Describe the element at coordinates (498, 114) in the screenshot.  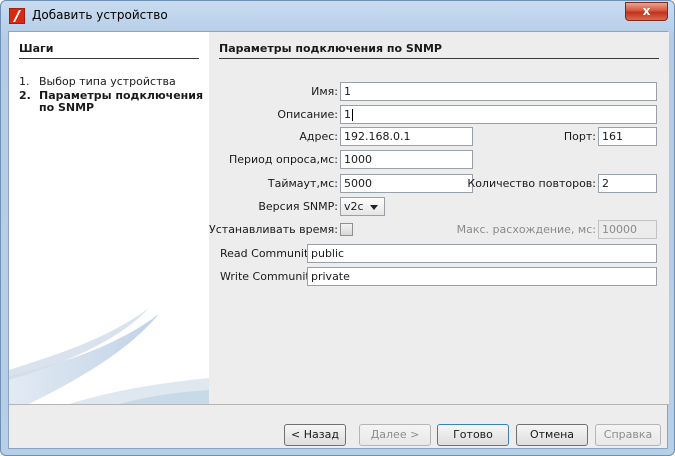
I see `description-input: 1` at that location.